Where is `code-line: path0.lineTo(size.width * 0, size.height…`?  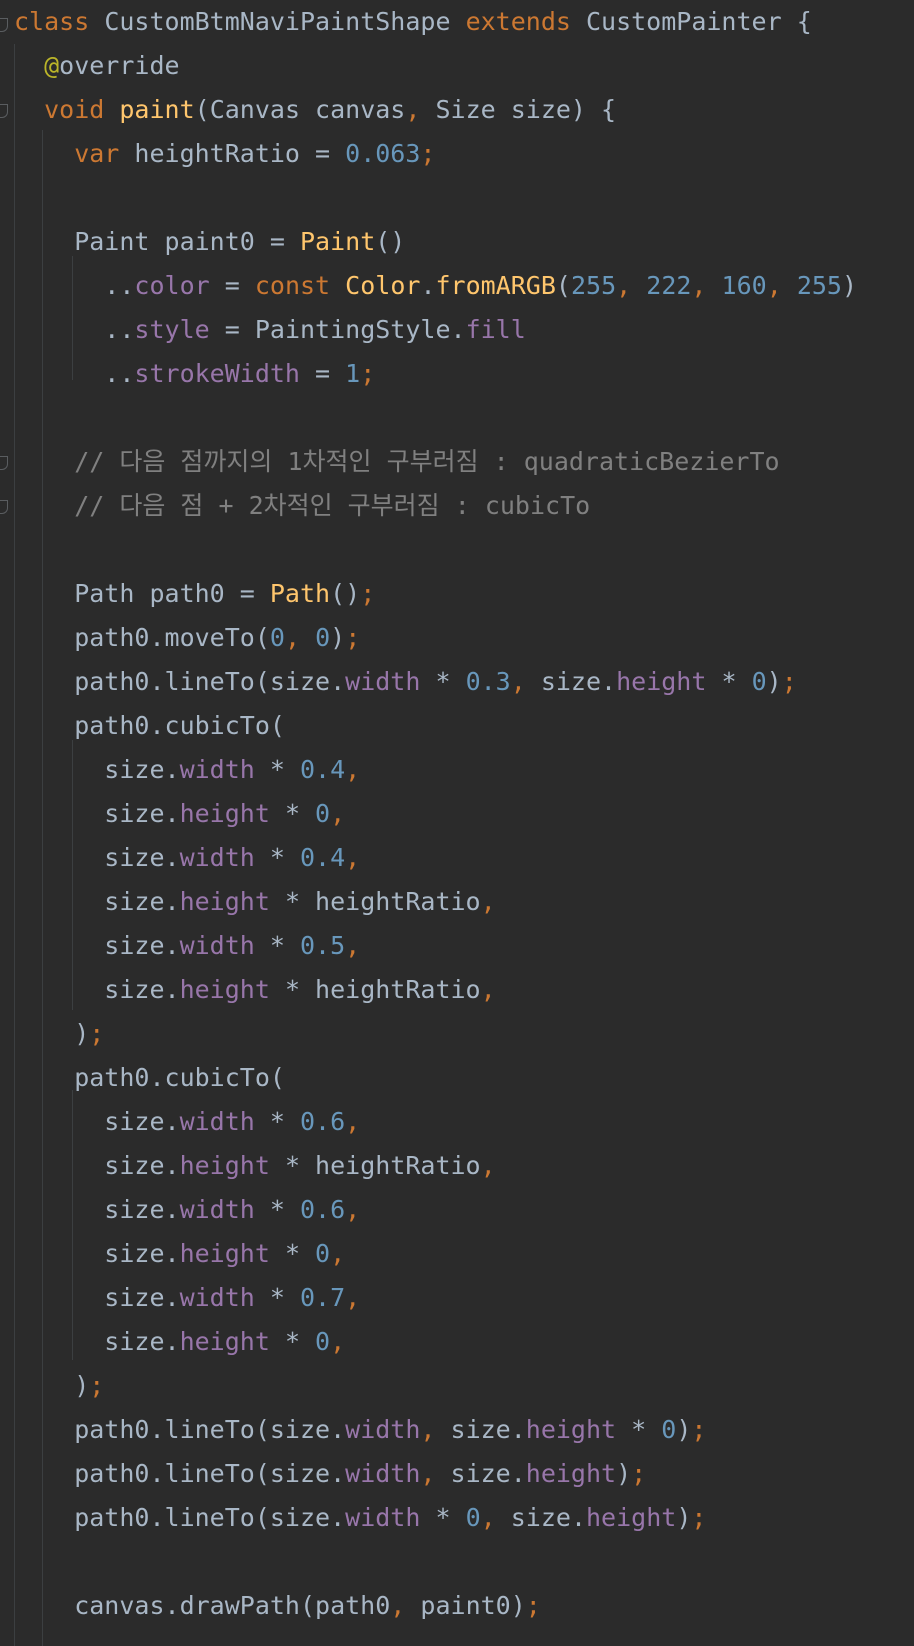 code-line: path0.lineTo(size.width * 0, size.height… is located at coordinates (457, 1518).